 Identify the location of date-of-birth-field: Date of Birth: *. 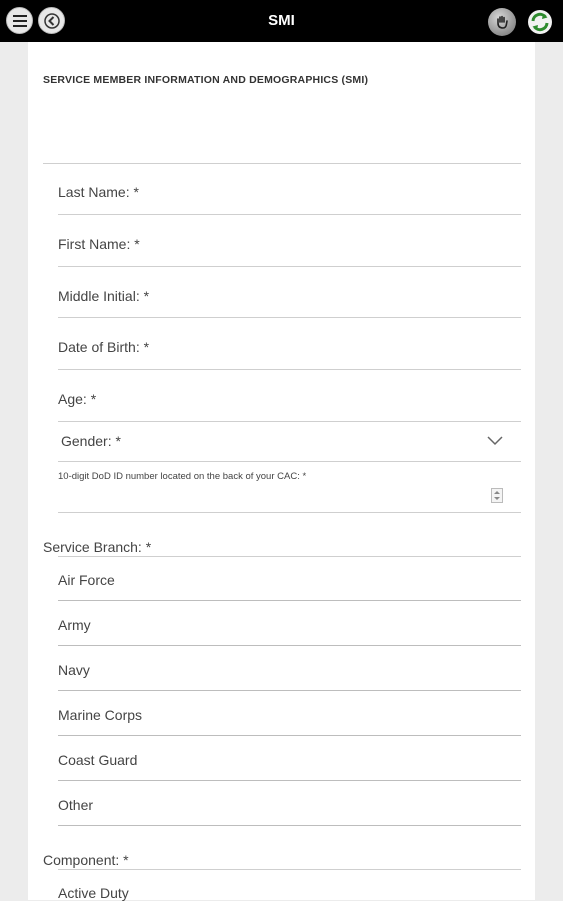
(103, 347).